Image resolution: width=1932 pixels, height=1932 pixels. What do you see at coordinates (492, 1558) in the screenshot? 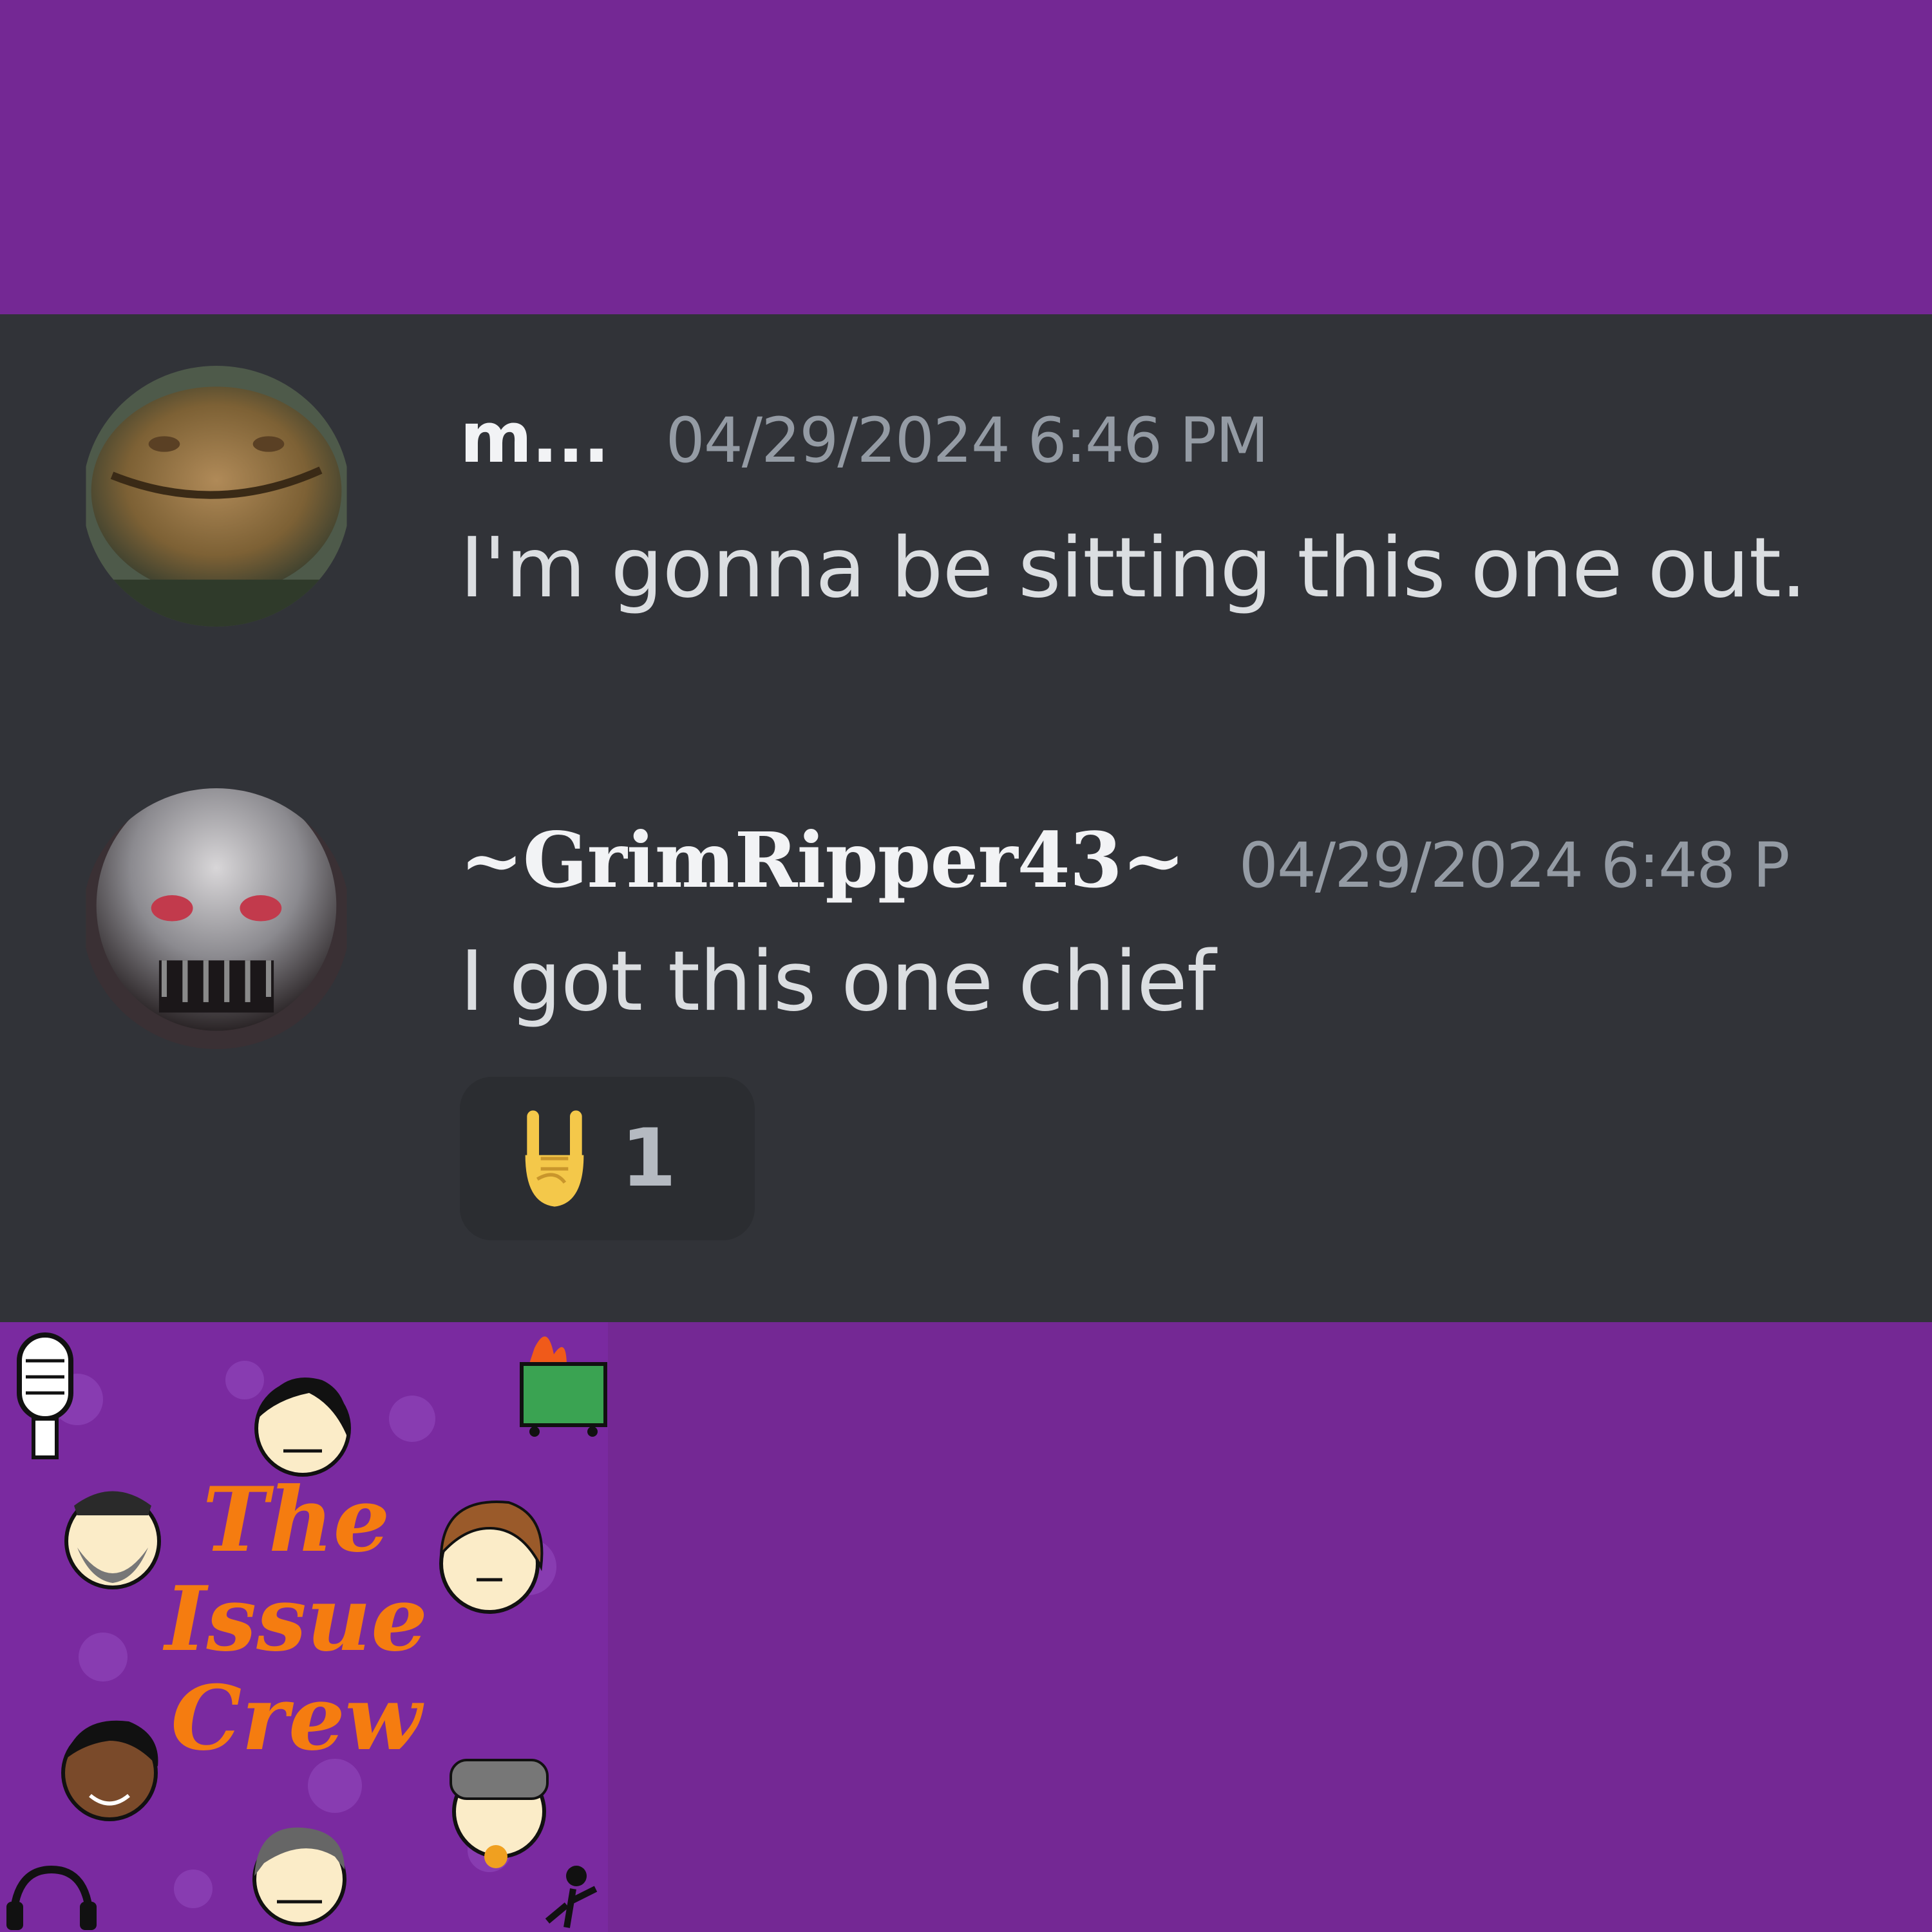
I see `face-icon-right` at bounding box center [492, 1558].